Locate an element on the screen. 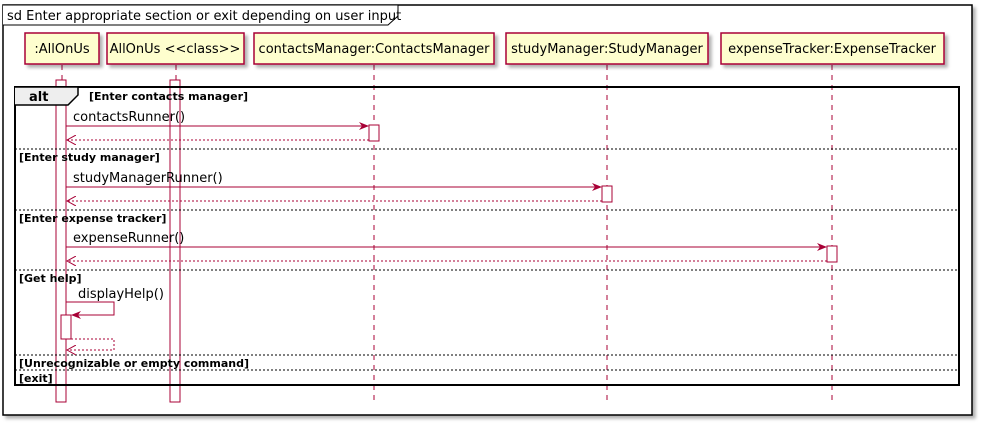 Image resolution: width=982 pixels, height=426 pixels. alt-guard-help: [Get help] is located at coordinates (50, 278).